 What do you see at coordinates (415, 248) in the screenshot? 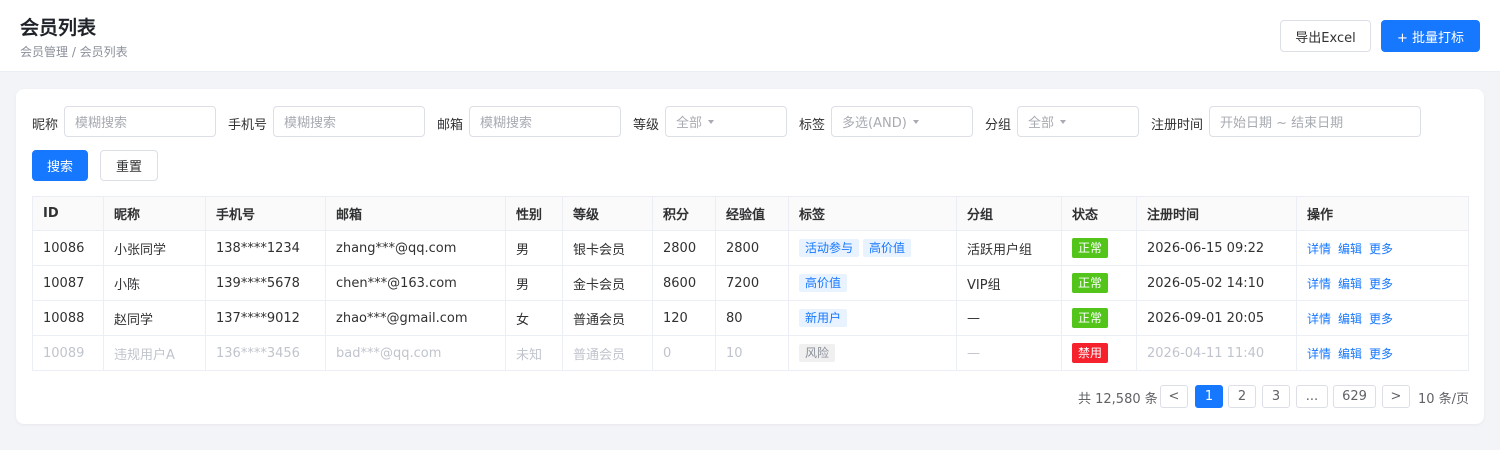
I see `cell-email: zhang***@qq.com` at bounding box center [415, 248].